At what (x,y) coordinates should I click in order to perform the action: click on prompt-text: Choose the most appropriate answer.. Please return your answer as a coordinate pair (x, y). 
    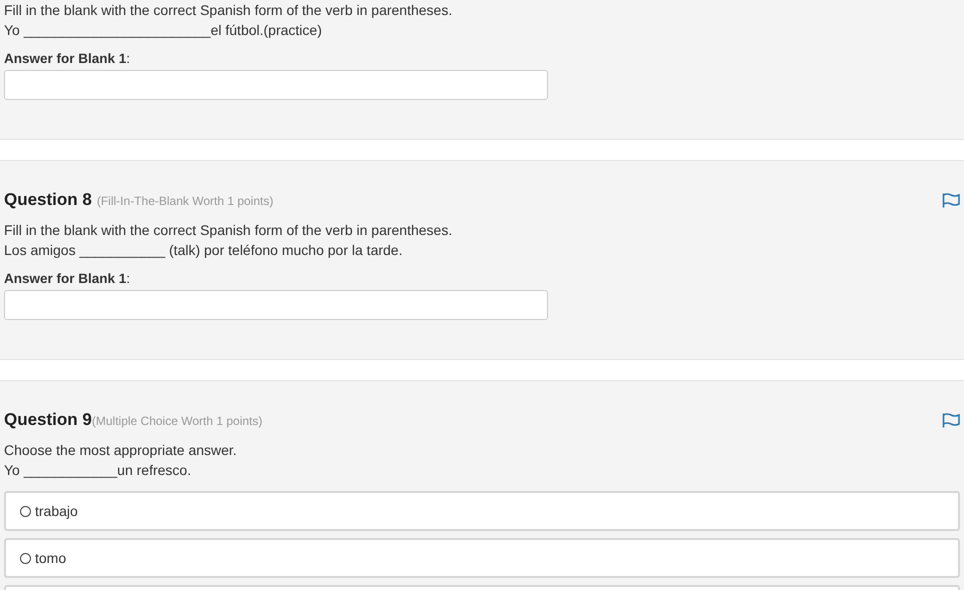
    Looking at the image, I should click on (121, 450).